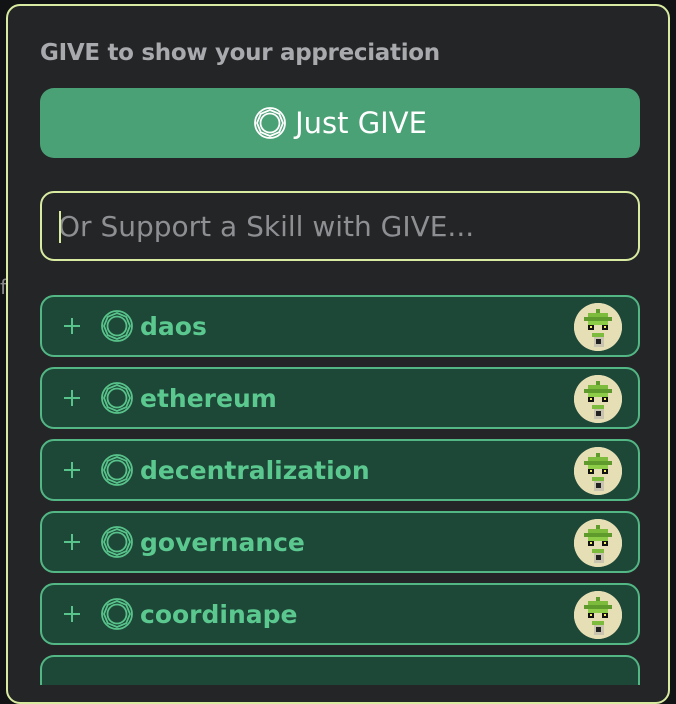 This screenshot has width=676, height=704. What do you see at coordinates (340, 398) in the screenshot?
I see `skill-row-ethereum: ethereum` at bounding box center [340, 398].